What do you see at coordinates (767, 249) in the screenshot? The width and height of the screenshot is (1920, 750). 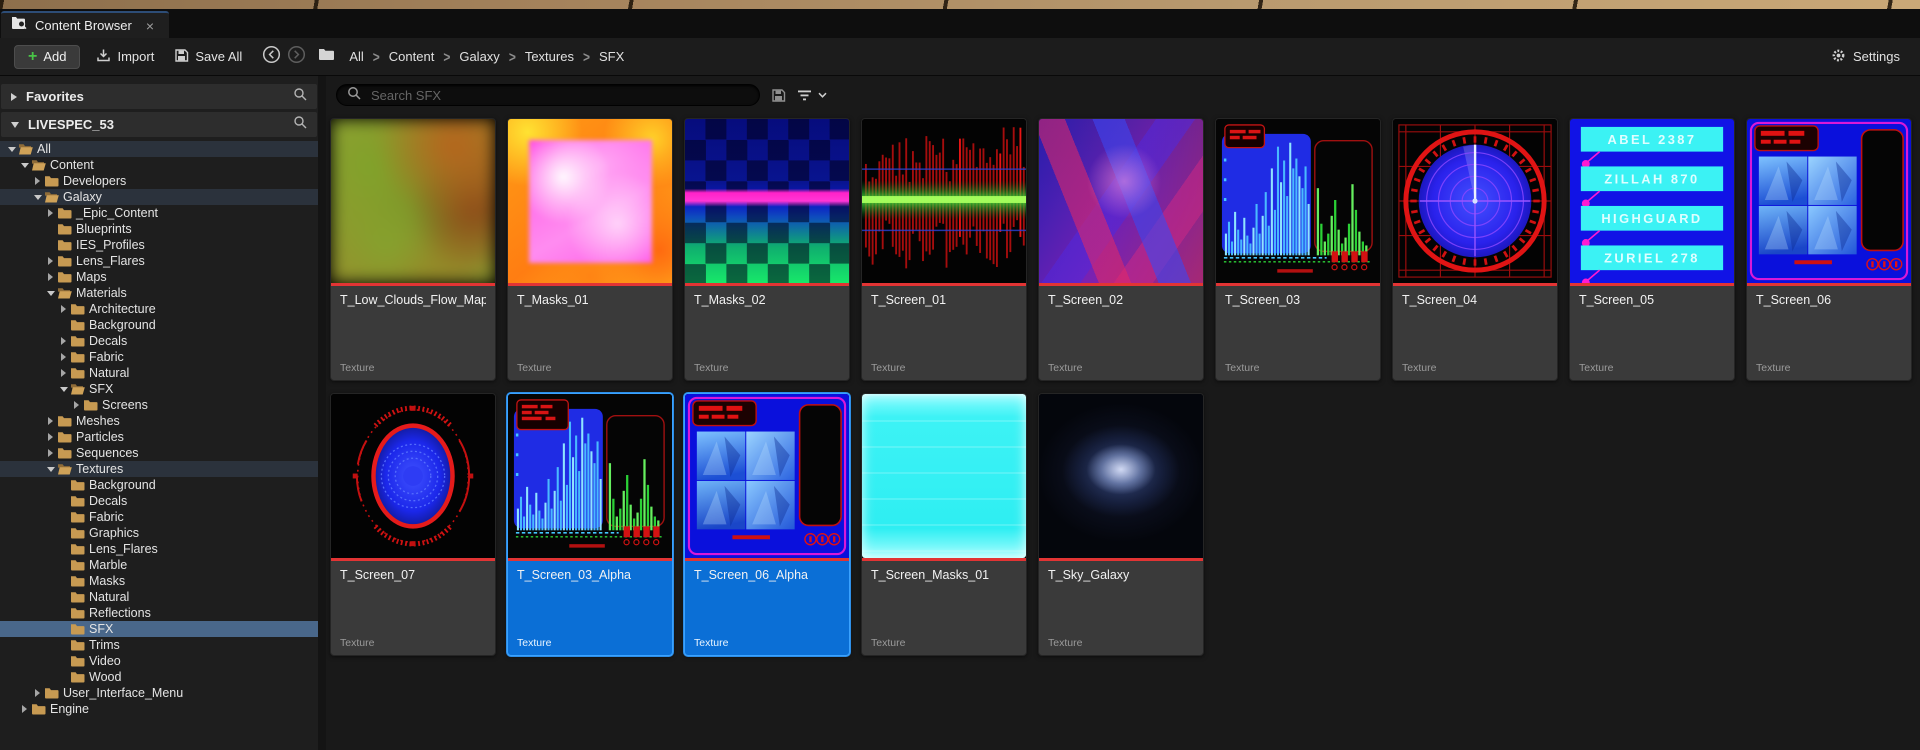 I see `asset-tile-t_masks_02: T_Masks_02 Texture` at bounding box center [767, 249].